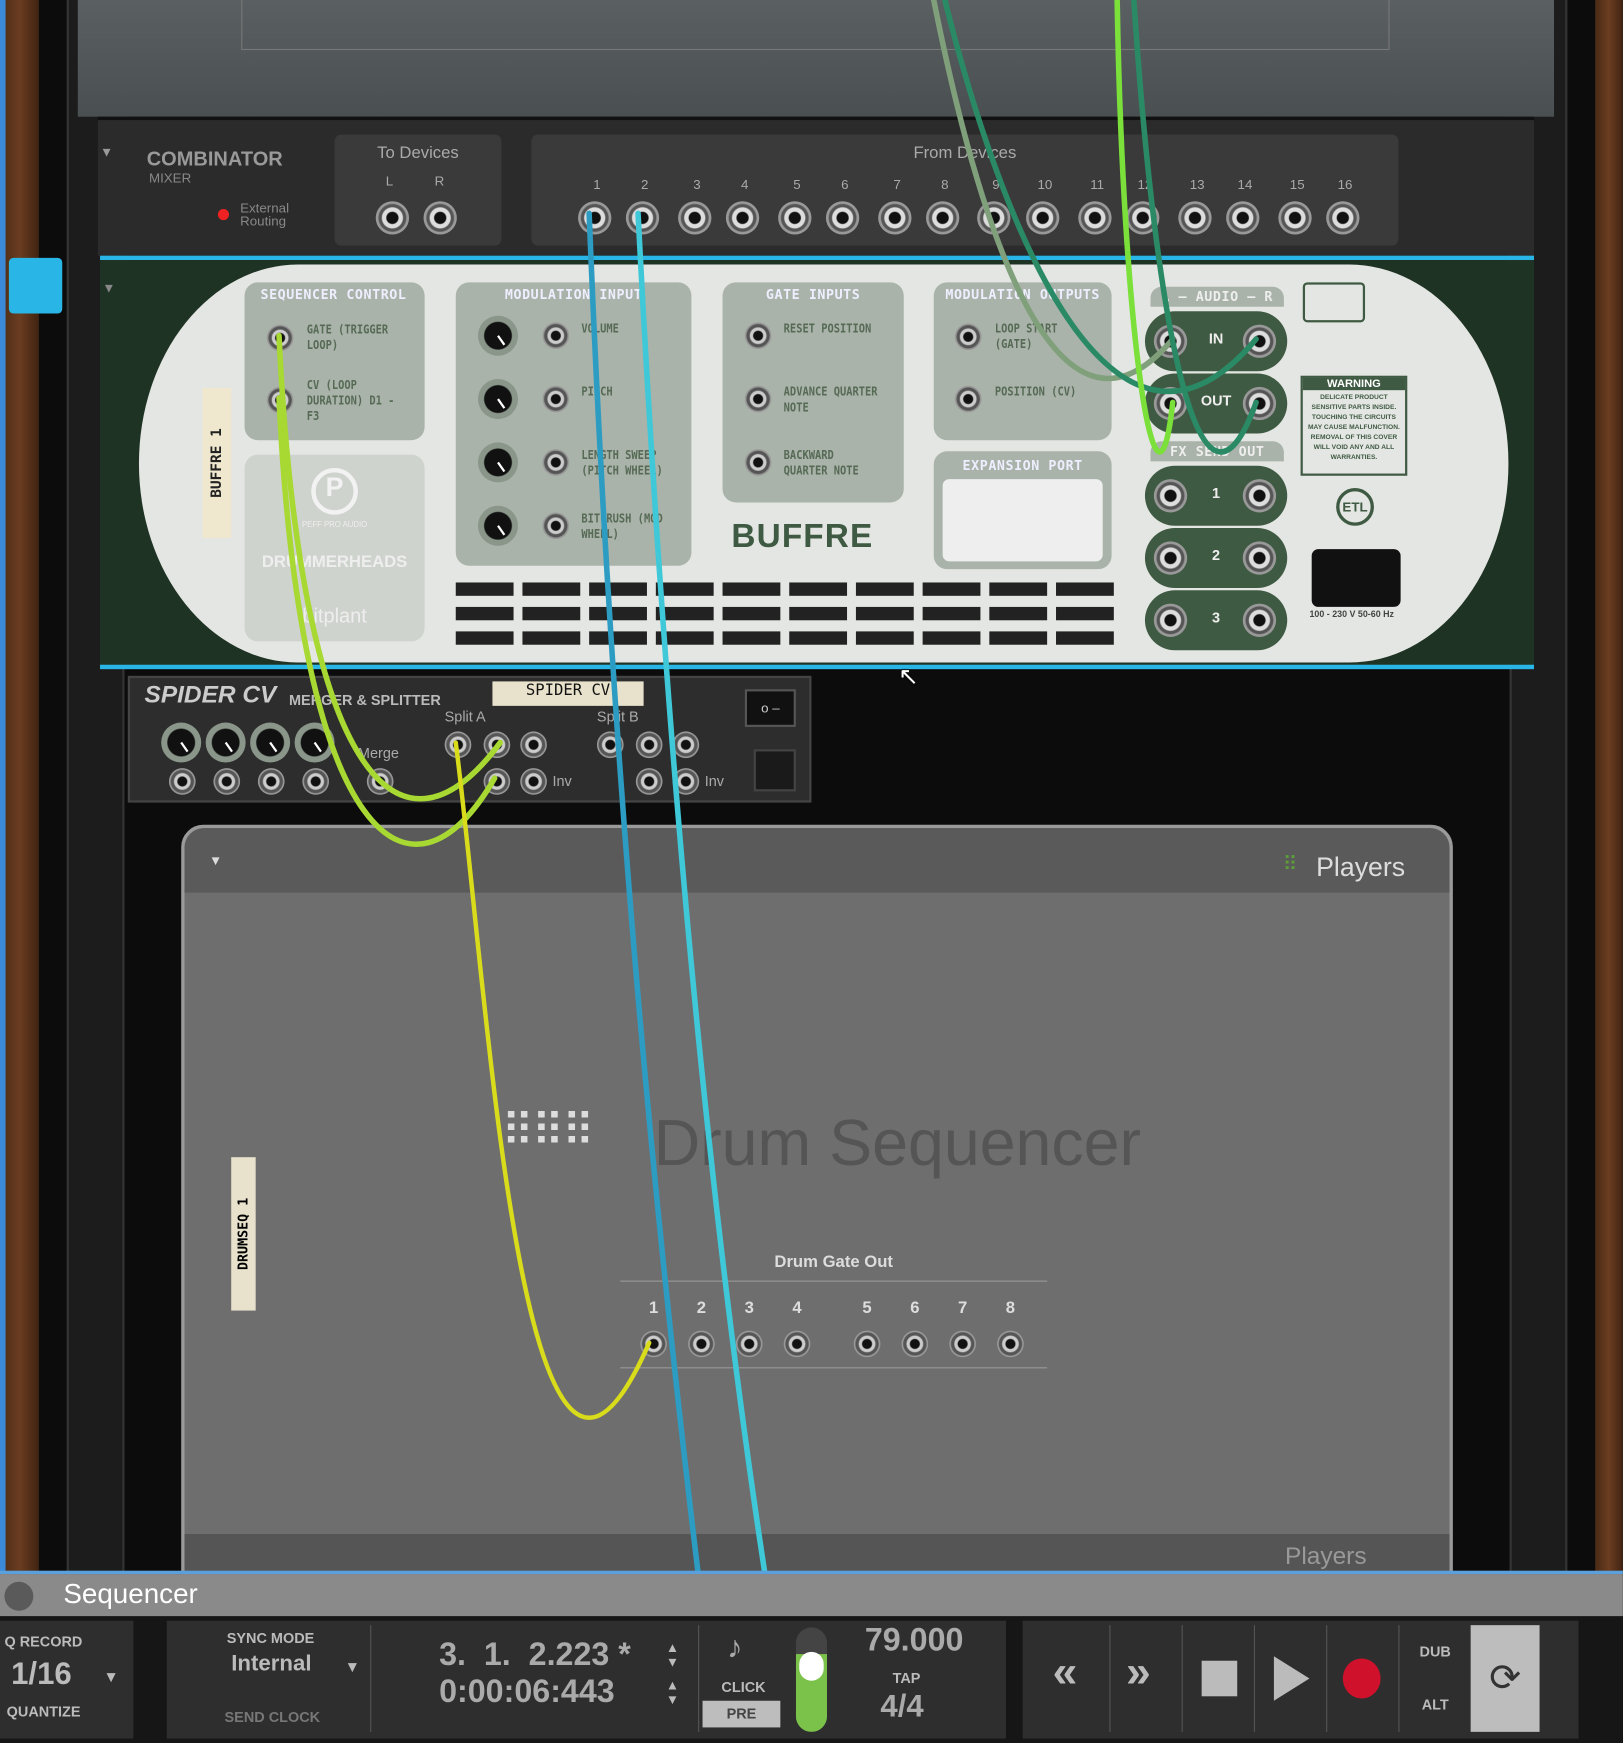 This screenshot has width=1623, height=1743. What do you see at coordinates (352, 1666) in the screenshot?
I see `sync-dropdown-icon: ▼` at bounding box center [352, 1666].